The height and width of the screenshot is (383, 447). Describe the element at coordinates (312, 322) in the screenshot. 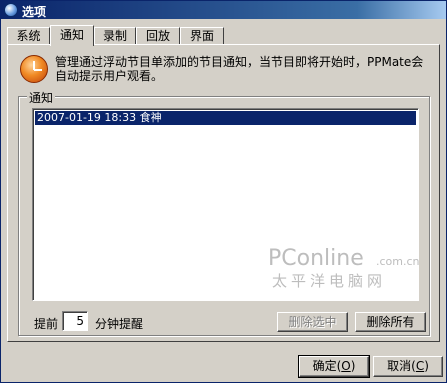

I see `remove-selected-button: 删除选中` at that location.